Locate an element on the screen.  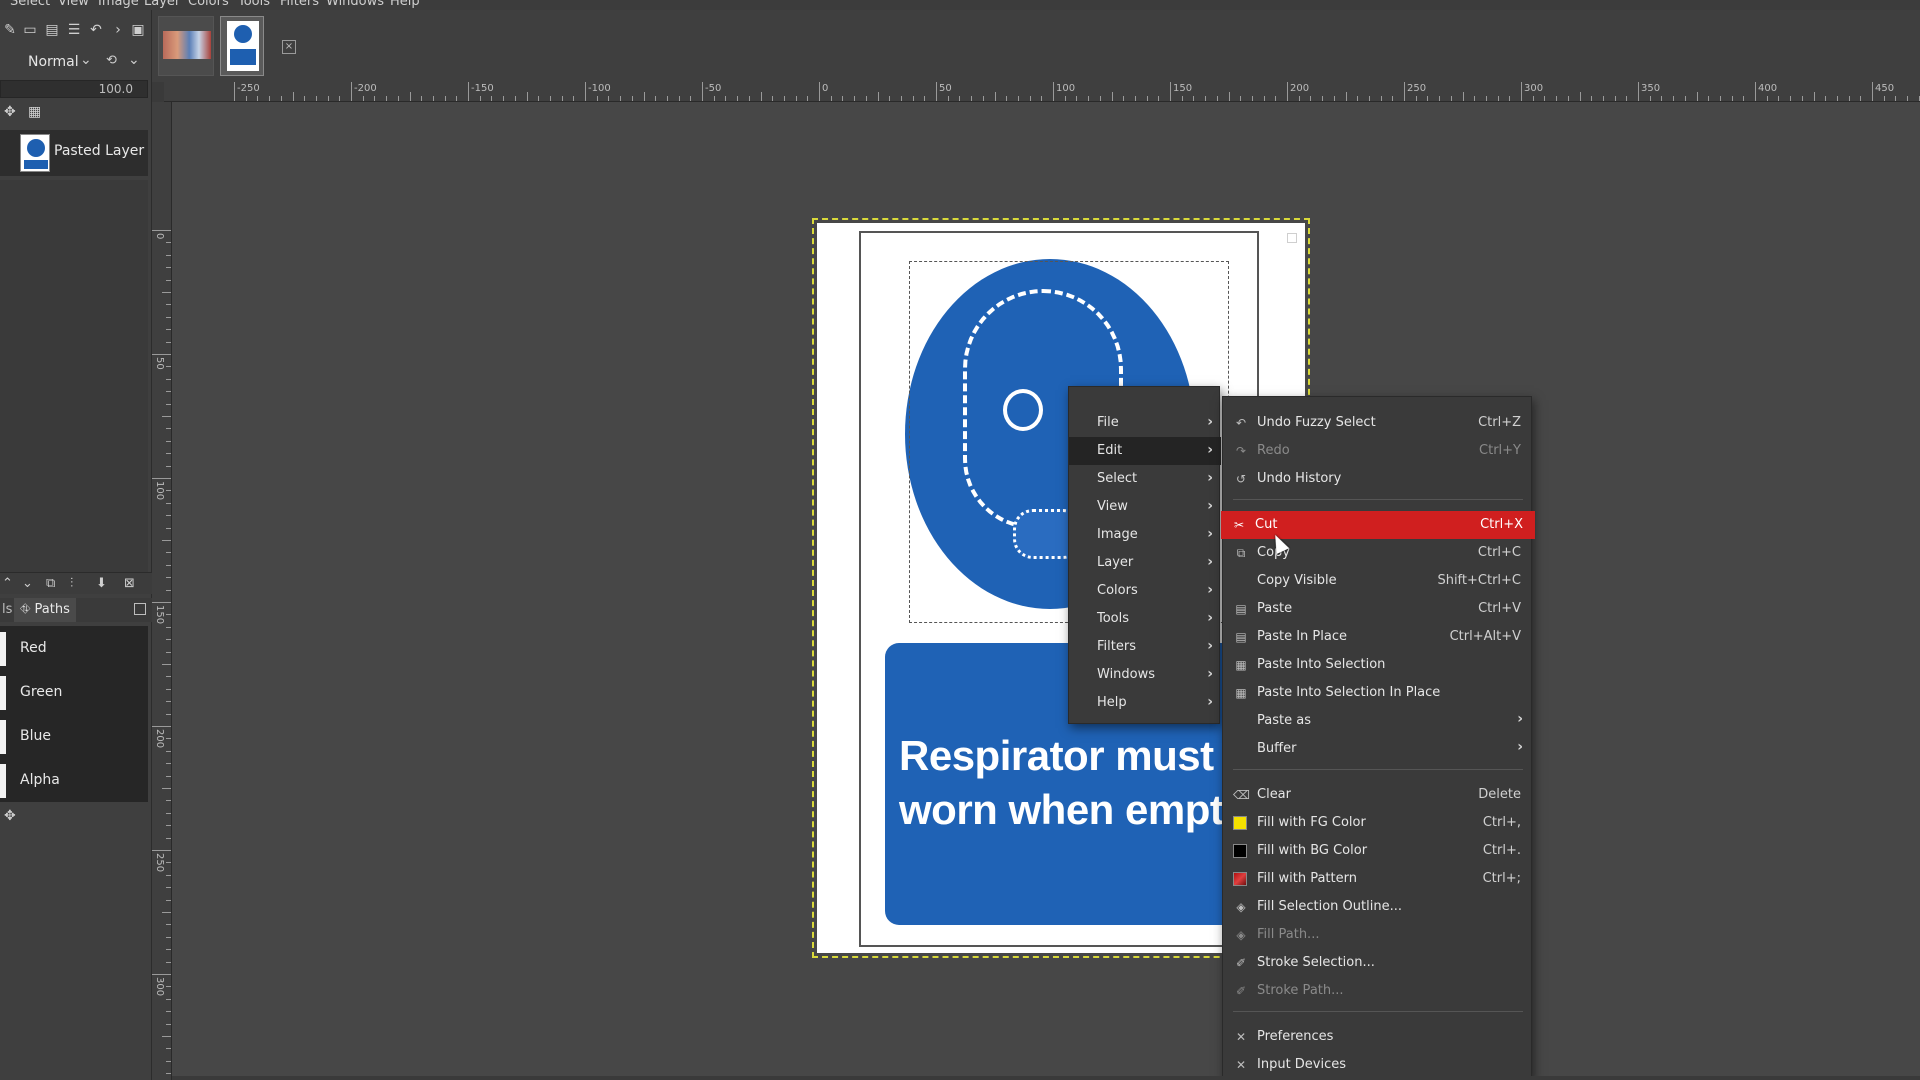
paste-in-place-item: ▤ Paste In Place Ctrl+Alt+V is located at coordinates (1378, 637).